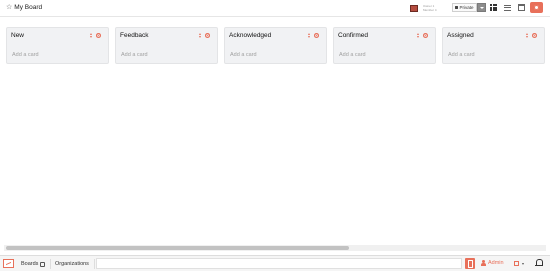  Describe the element at coordinates (521, 7) in the screenshot. I see `calendar-view-icon` at that location.